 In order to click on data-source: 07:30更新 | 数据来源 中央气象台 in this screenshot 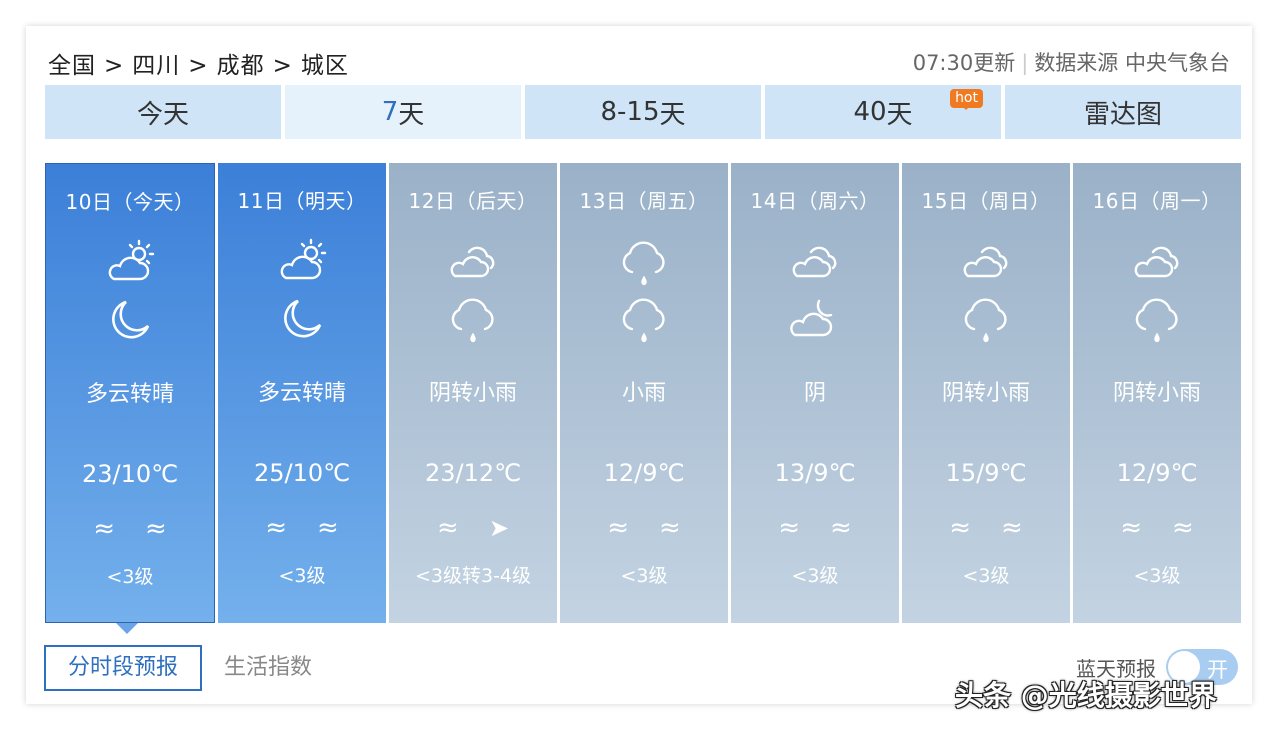, I will do `click(1071, 62)`.